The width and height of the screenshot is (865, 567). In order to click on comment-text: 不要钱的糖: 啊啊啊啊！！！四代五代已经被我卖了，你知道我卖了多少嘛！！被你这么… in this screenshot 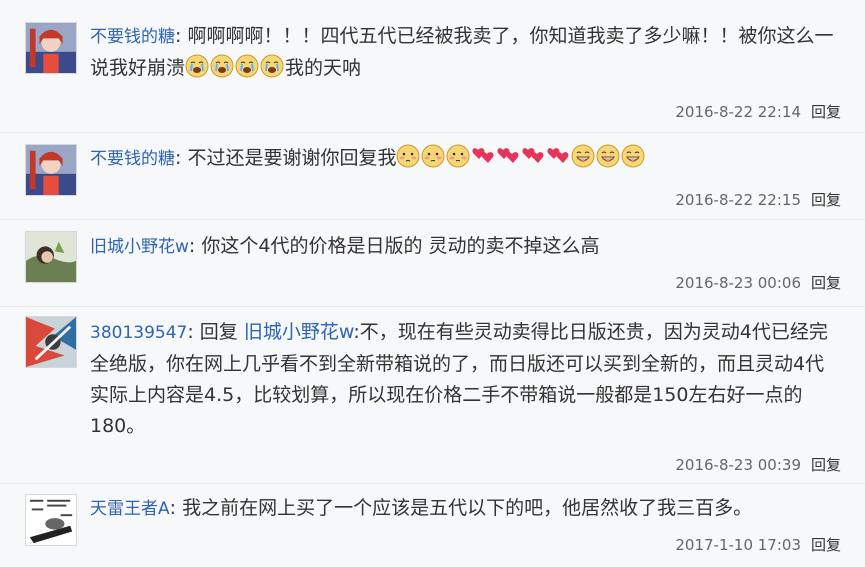, I will do `click(462, 52)`.